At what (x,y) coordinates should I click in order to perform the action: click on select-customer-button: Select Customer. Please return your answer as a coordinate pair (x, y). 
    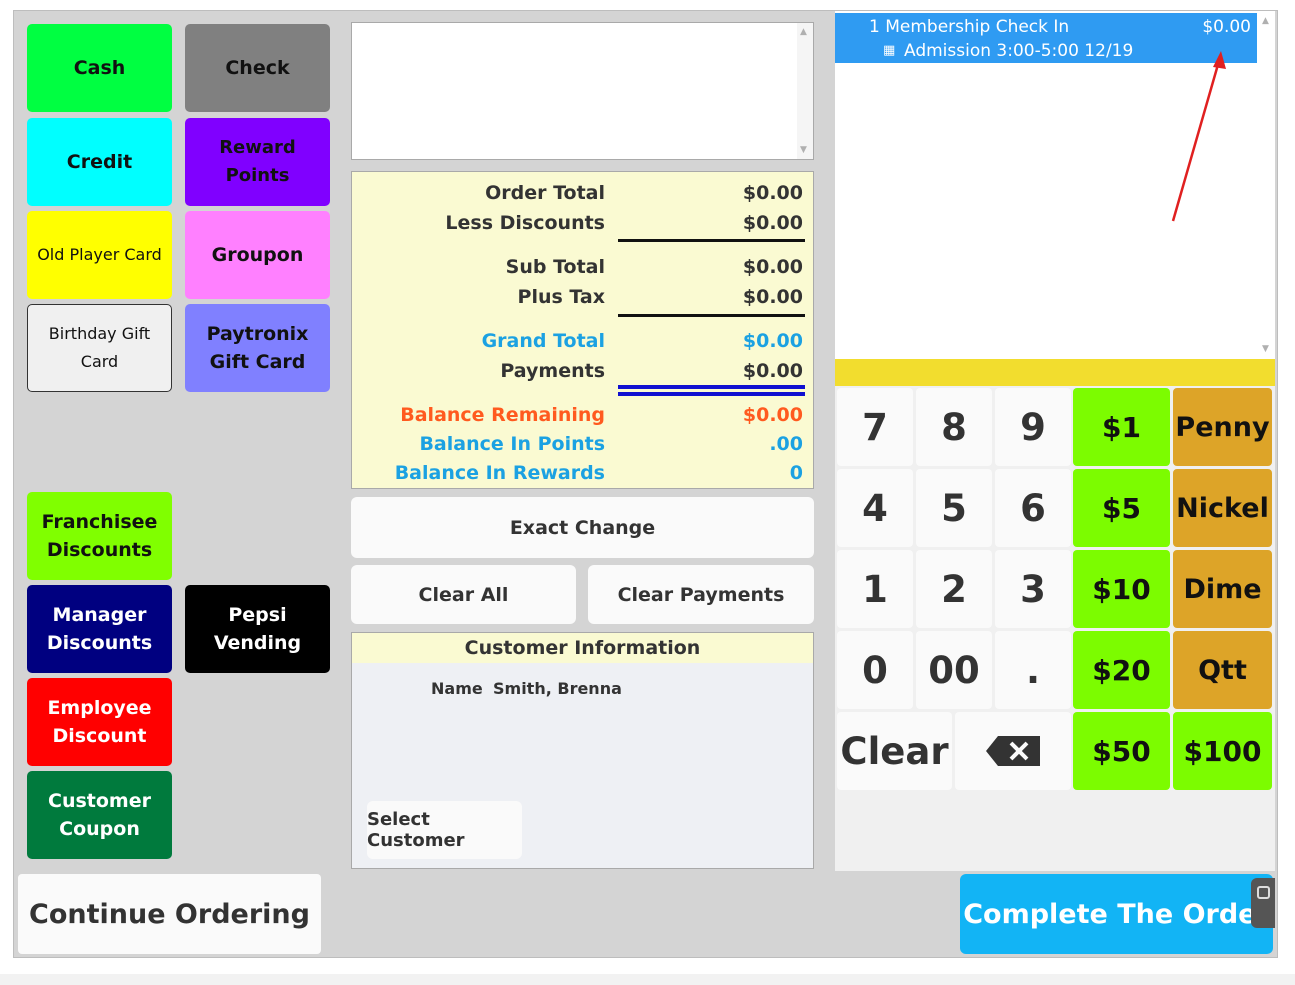
    Looking at the image, I should click on (444, 830).